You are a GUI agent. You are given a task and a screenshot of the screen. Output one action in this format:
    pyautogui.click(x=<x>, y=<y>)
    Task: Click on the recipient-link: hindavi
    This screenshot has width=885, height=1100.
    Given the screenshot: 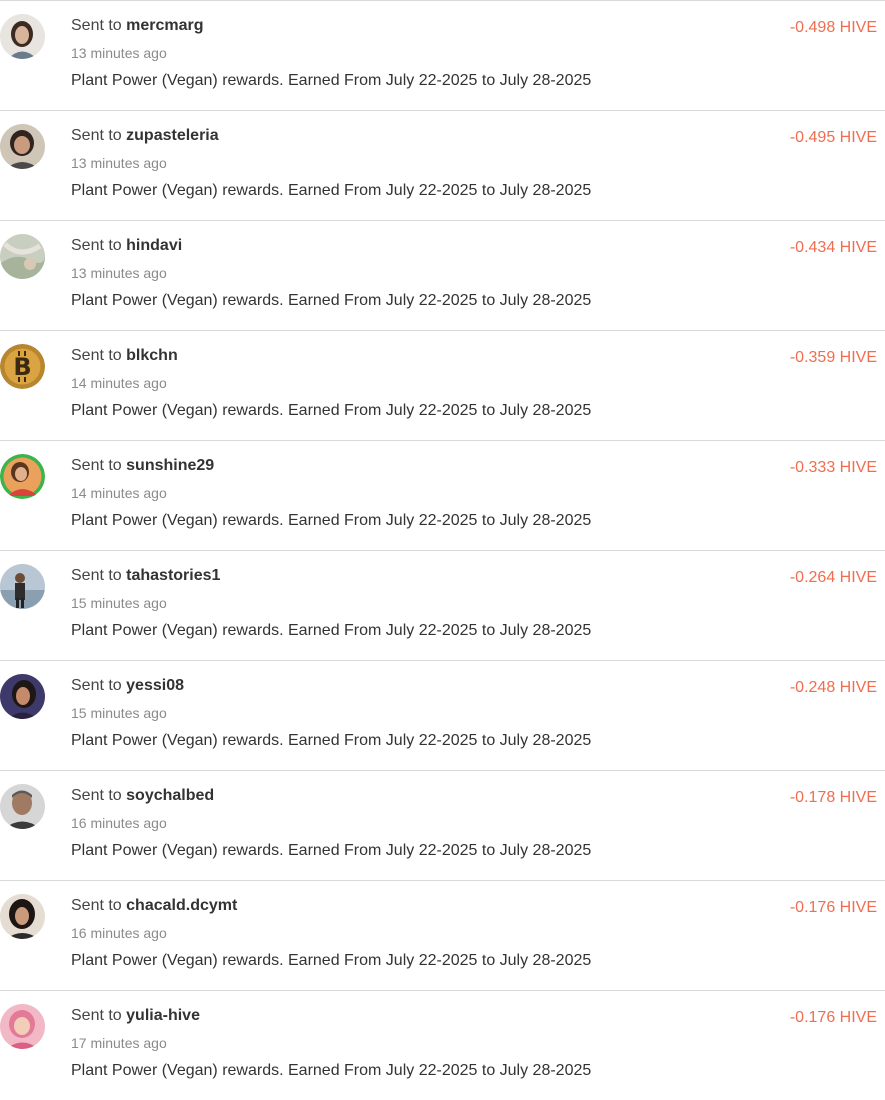 What is the action you would take?
    pyautogui.click(x=154, y=245)
    